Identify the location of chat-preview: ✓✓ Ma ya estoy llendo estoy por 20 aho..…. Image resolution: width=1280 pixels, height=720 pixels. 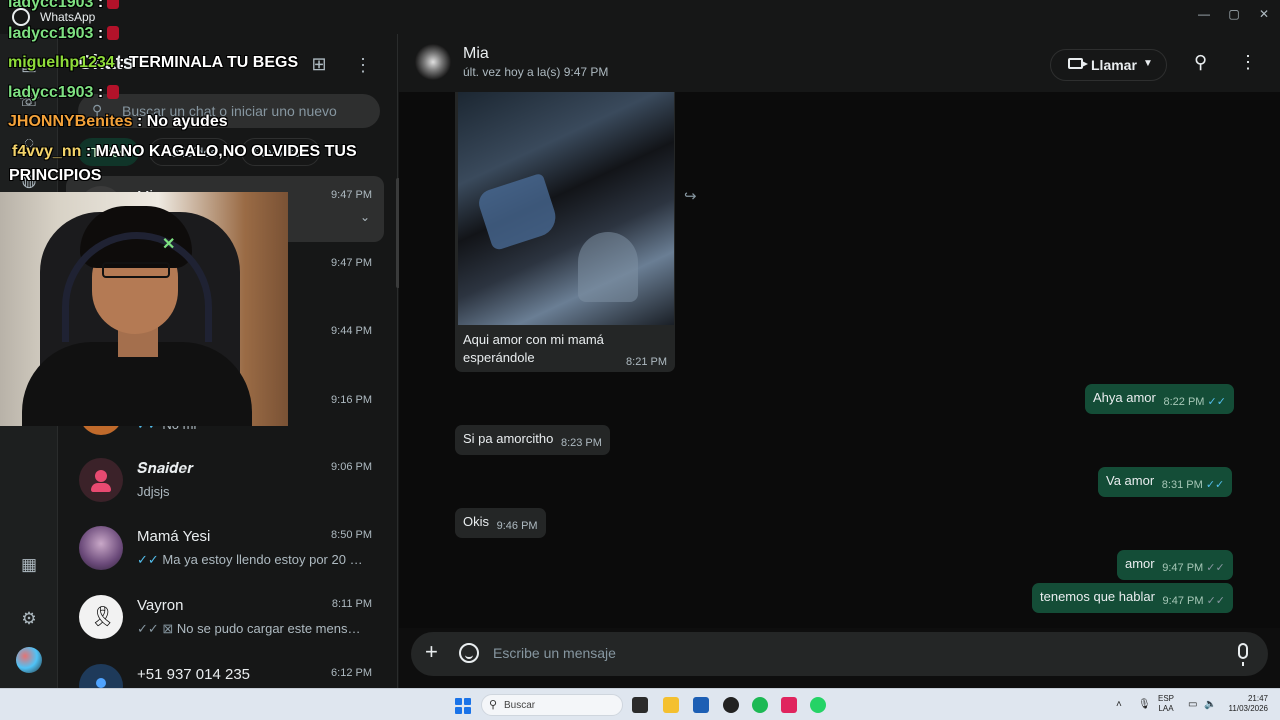
(252, 559).